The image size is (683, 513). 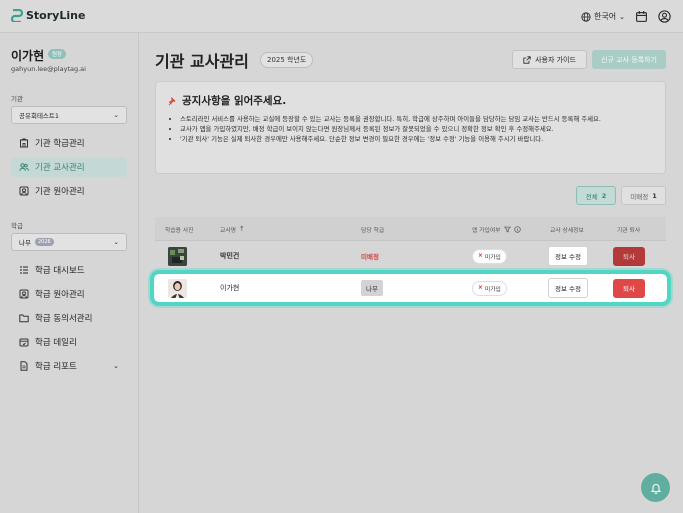 I want to click on page-title: 기관 교사관리, so click(x=202, y=61).